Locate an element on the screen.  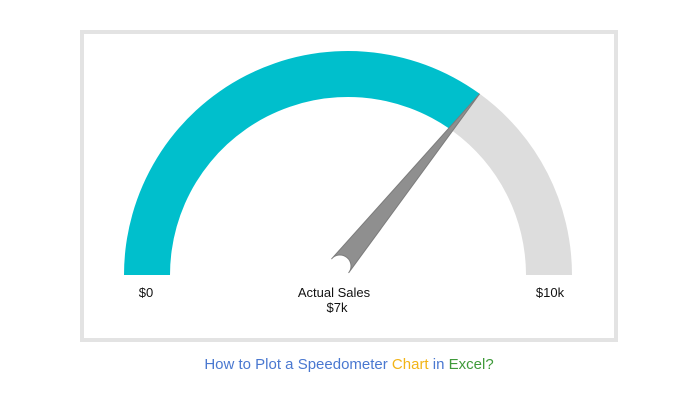
gauge-remaining-arc is located at coordinates (512, 184).